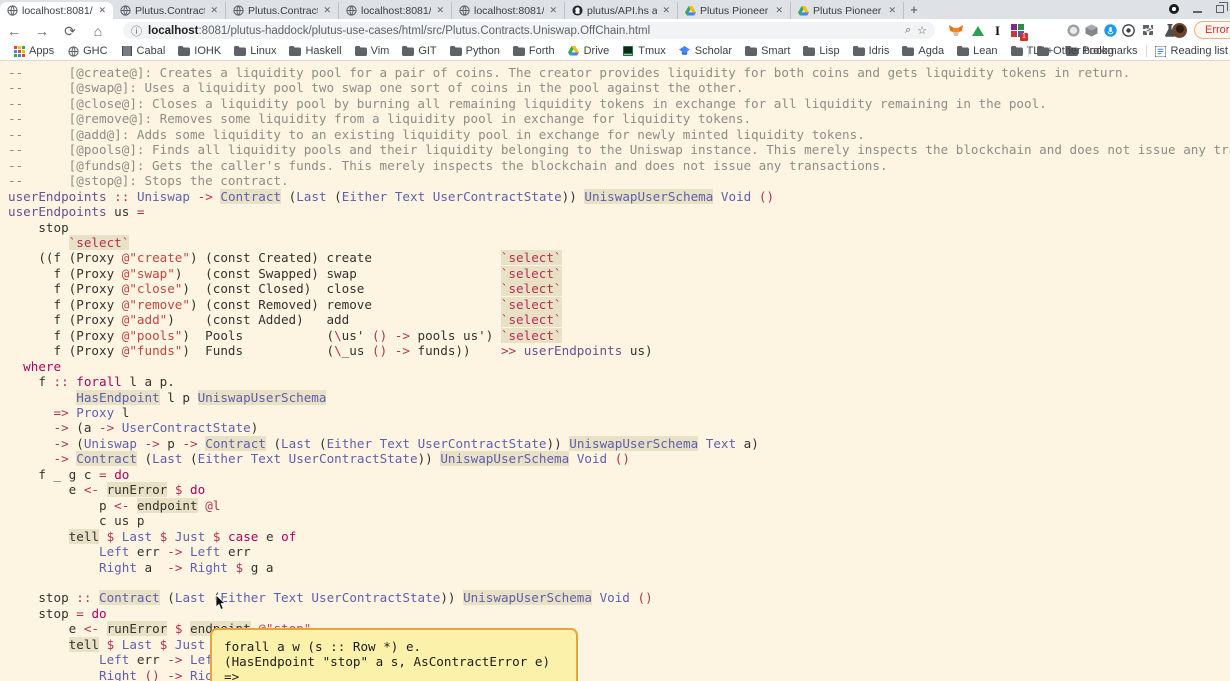 The width and height of the screenshot is (1230, 681). What do you see at coordinates (136, 31) in the screenshot?
I see `page-info-icon: ⓘ` at bounding box center [136, 31].